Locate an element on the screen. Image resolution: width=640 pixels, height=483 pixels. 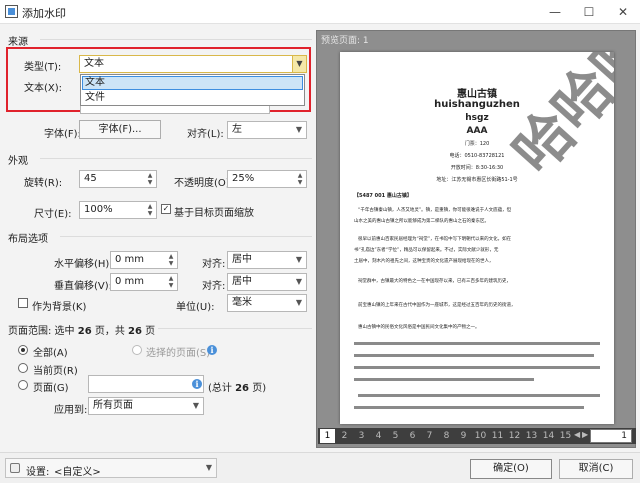
page-13-button: 13 is located at coordinates (531, 436).